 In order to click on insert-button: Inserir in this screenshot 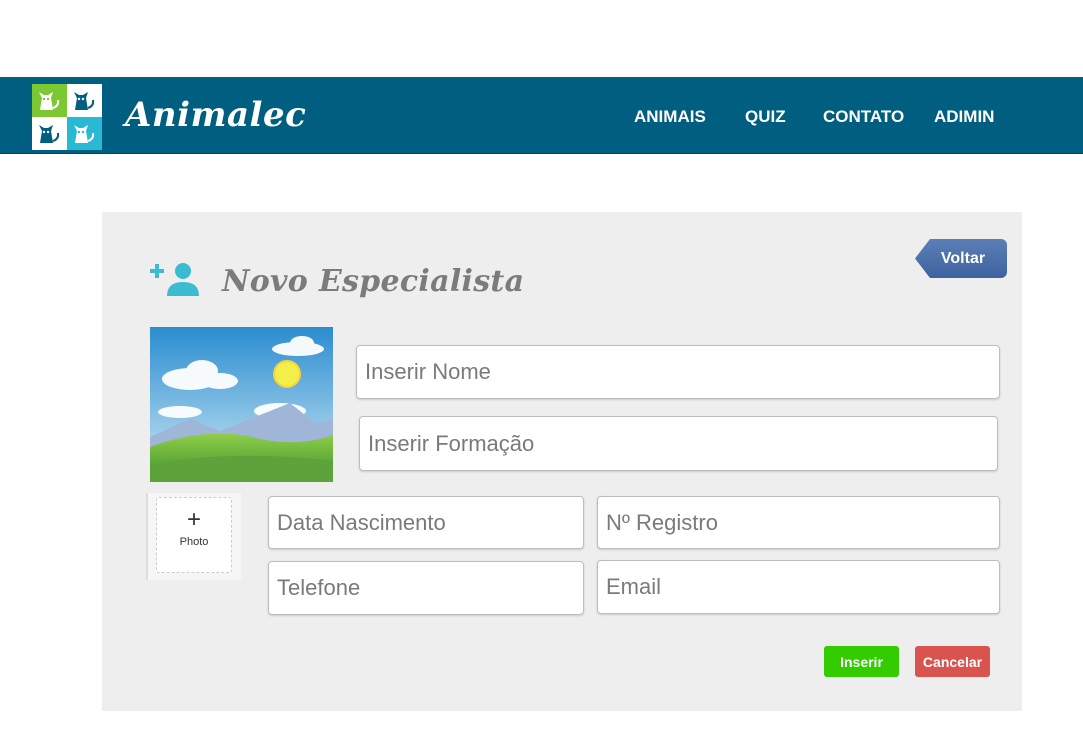, I will do `click(861, 661)`.